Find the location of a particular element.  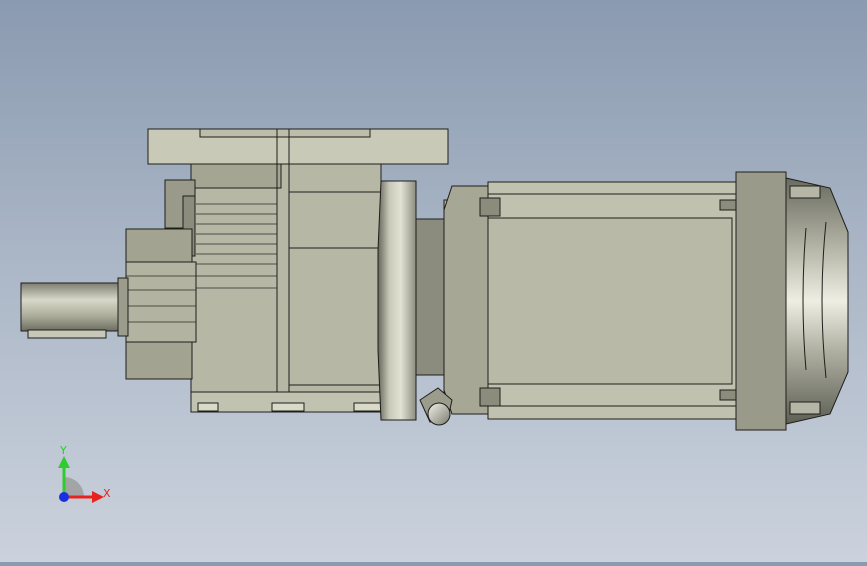

x-axis-label: X is located at coordinates (107, 493).